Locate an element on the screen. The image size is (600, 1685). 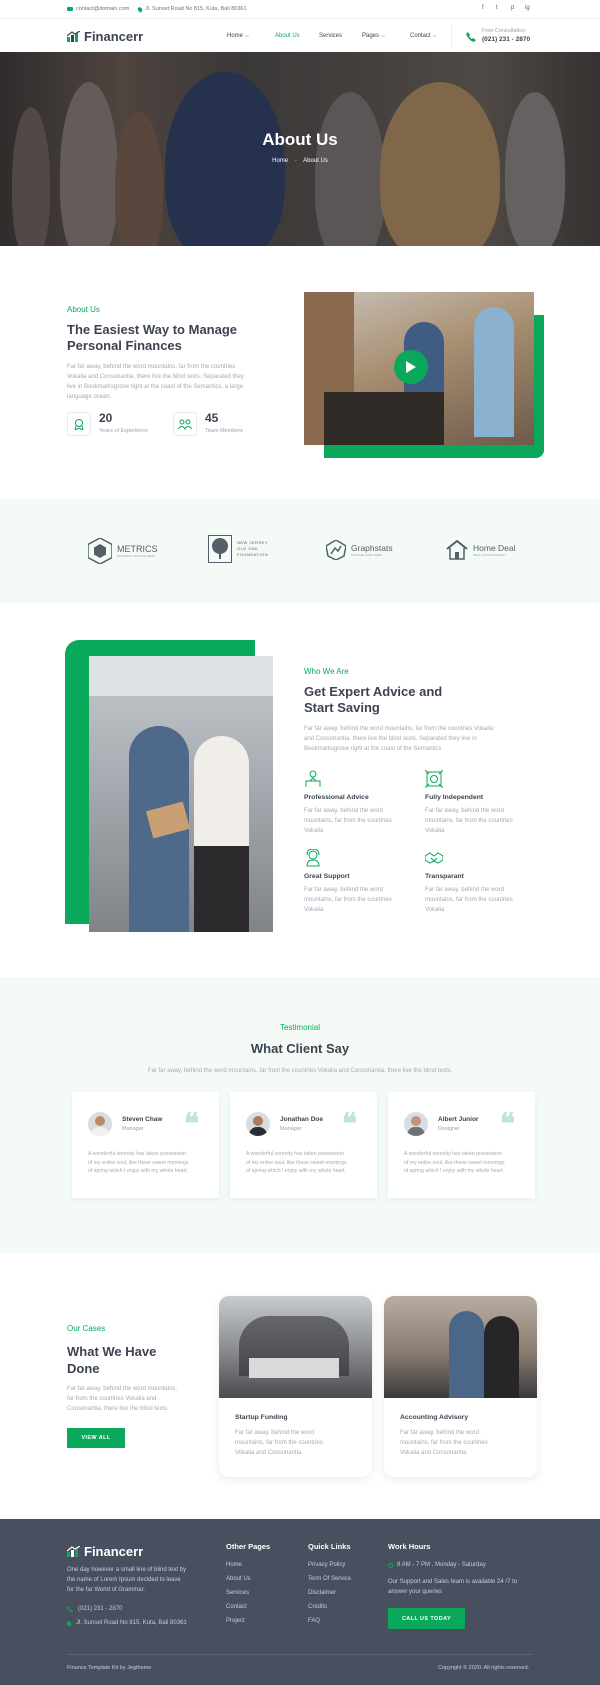
nav-about: About Us is located at coordinates (287, 36).